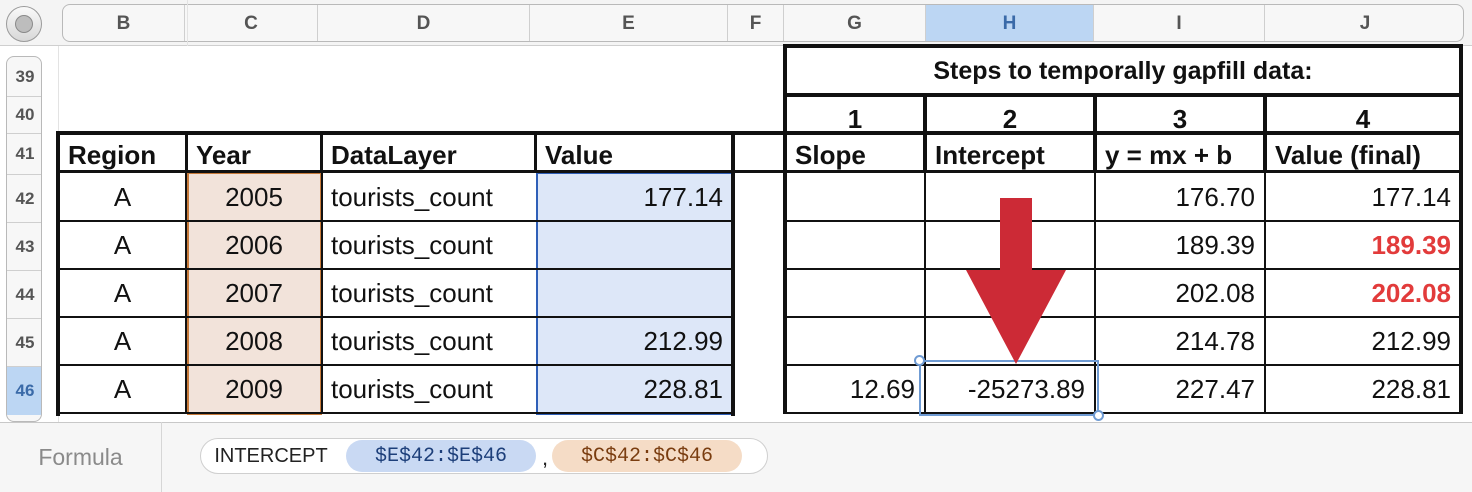 The height and width of the screenshot is (492, 1472). What do you see at coordinates (1010, 119) in the screenshot?
I see `step-number-2: 2` at bounding box center [1010, 119].